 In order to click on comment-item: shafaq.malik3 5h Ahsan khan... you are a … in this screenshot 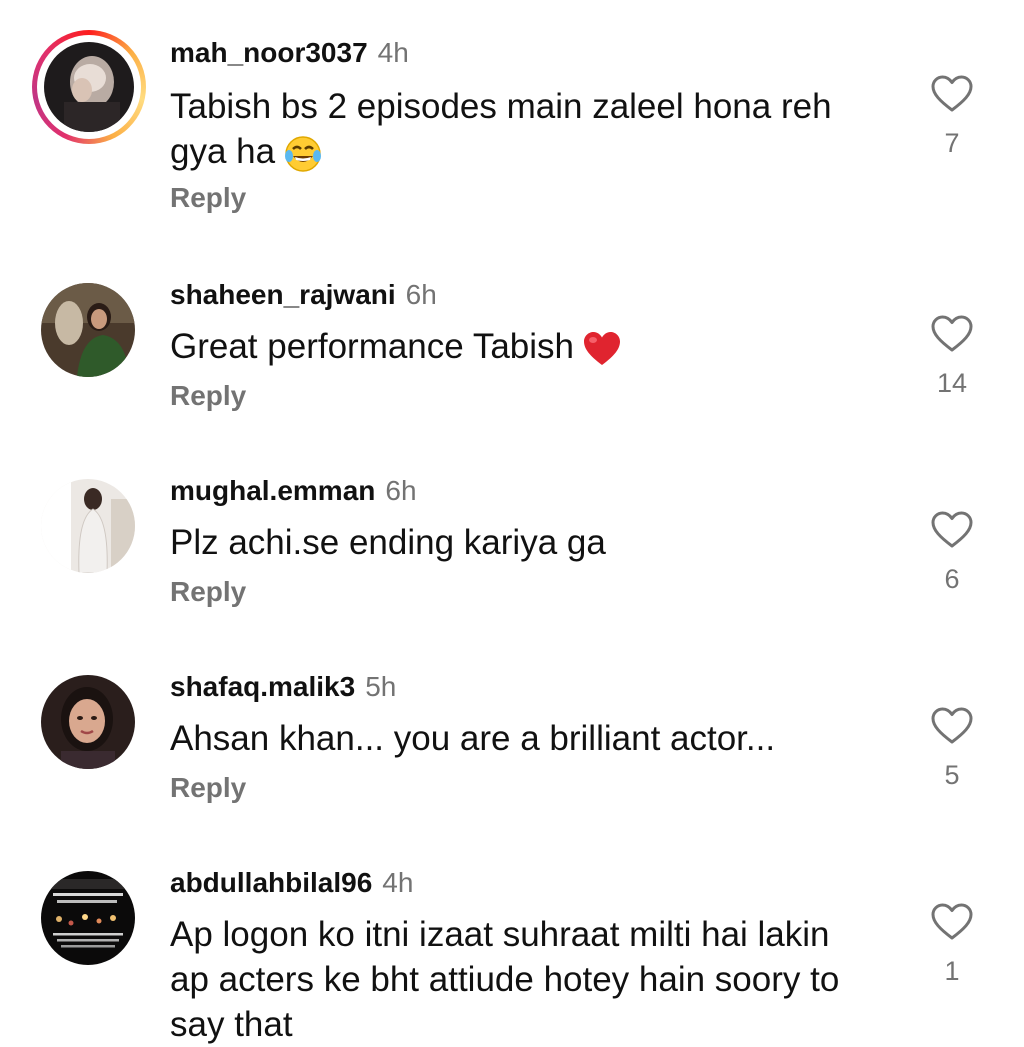, I will do `click(512, 743)`.